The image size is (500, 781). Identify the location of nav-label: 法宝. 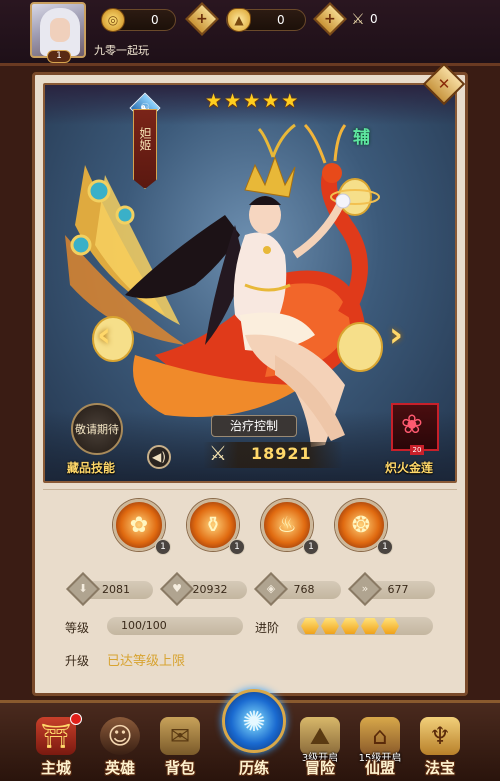
(439, 768).